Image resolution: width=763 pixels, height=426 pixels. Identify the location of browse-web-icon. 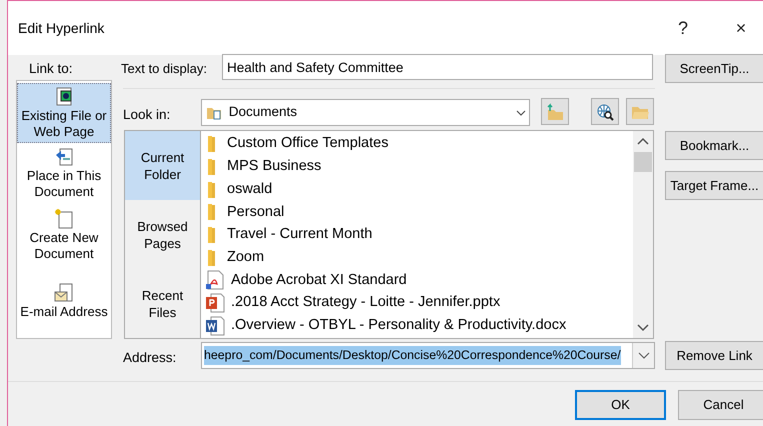
(605, 111).